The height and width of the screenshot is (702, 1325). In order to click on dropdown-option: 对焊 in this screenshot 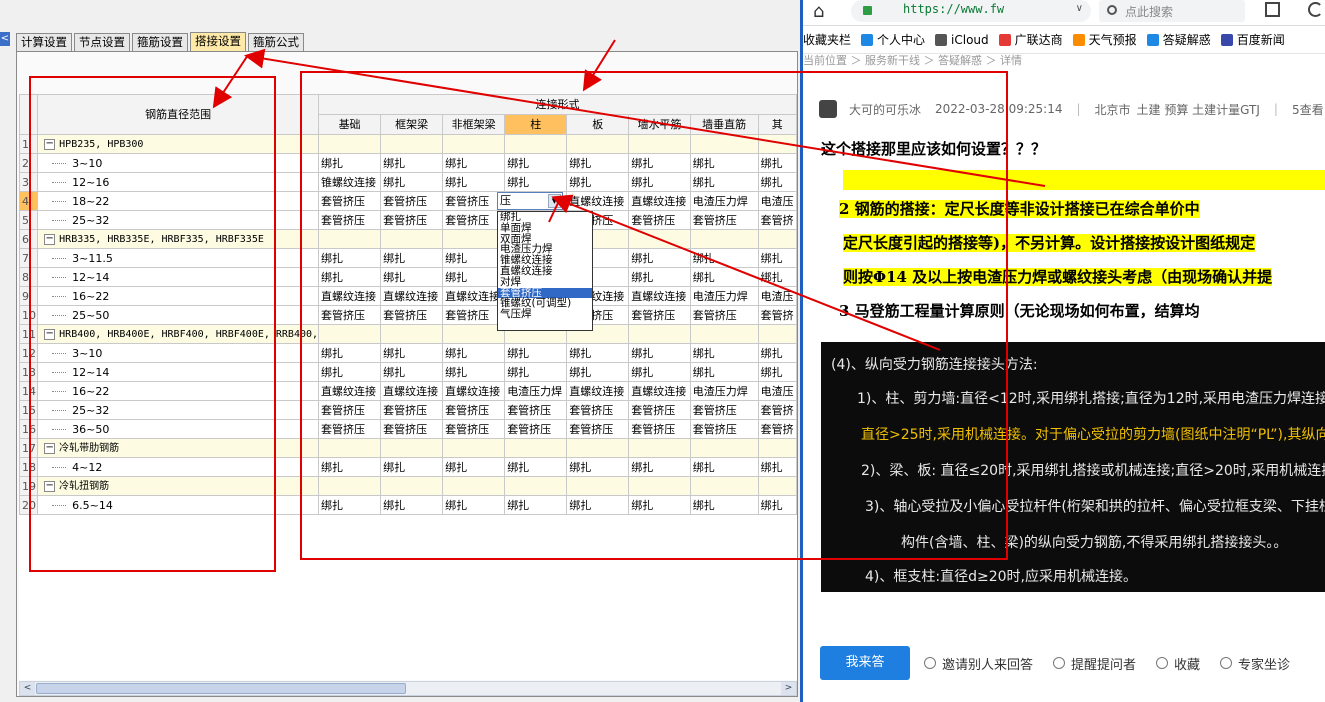, I will do `click(545, 282)`.